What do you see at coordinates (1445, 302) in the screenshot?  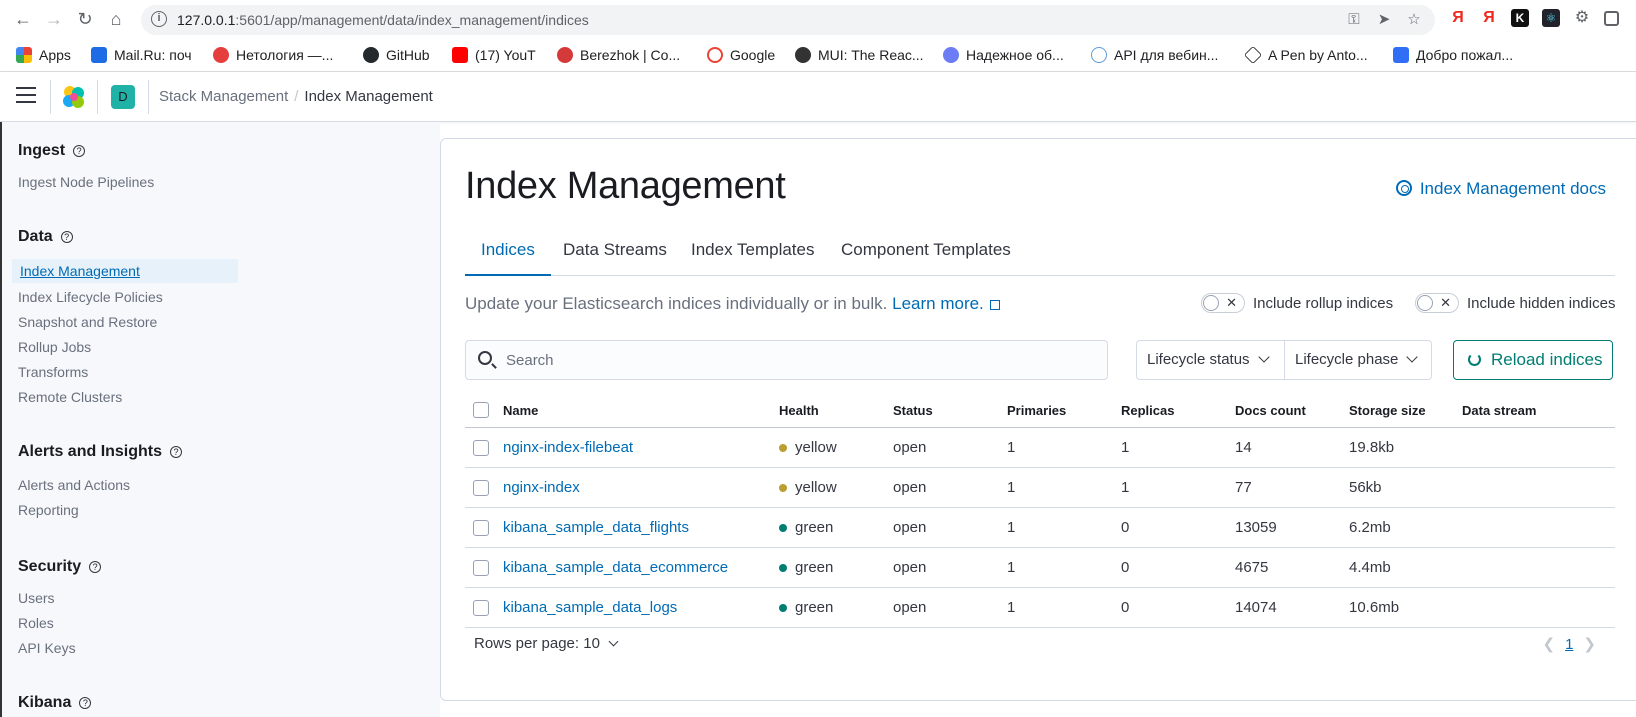 I see `cross-icon: ✕` at bounding box center [1445, 302].